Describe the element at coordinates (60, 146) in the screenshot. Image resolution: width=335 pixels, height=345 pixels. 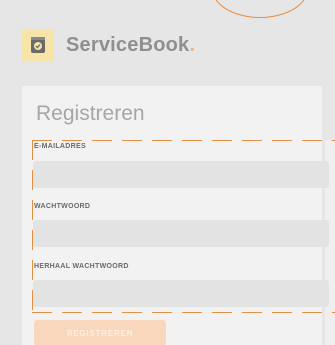
I see `email-label: E-MAILADRES` at that location.